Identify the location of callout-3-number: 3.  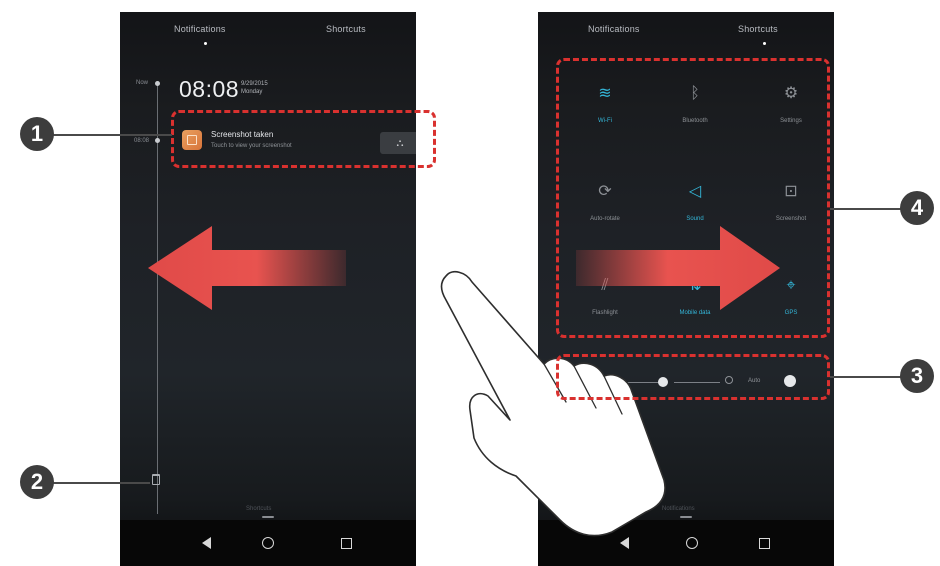
(917, 375).